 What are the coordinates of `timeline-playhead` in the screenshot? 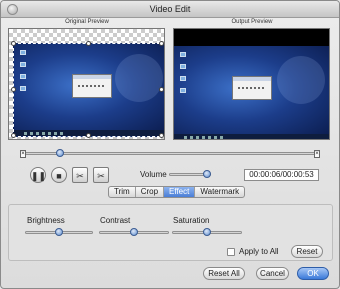 It's located at (60, 153).